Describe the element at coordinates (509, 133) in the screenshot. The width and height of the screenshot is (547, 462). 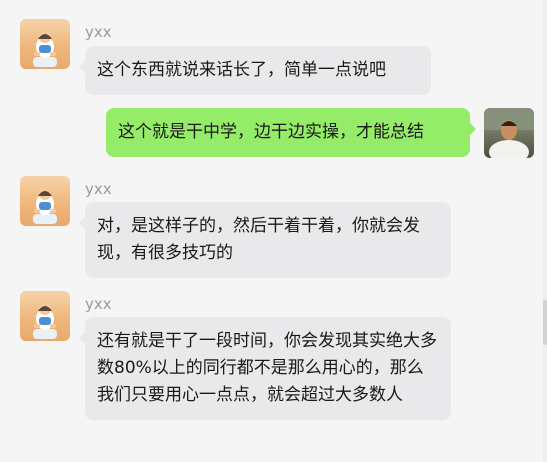
I see `self-avatar-icon` at that location.